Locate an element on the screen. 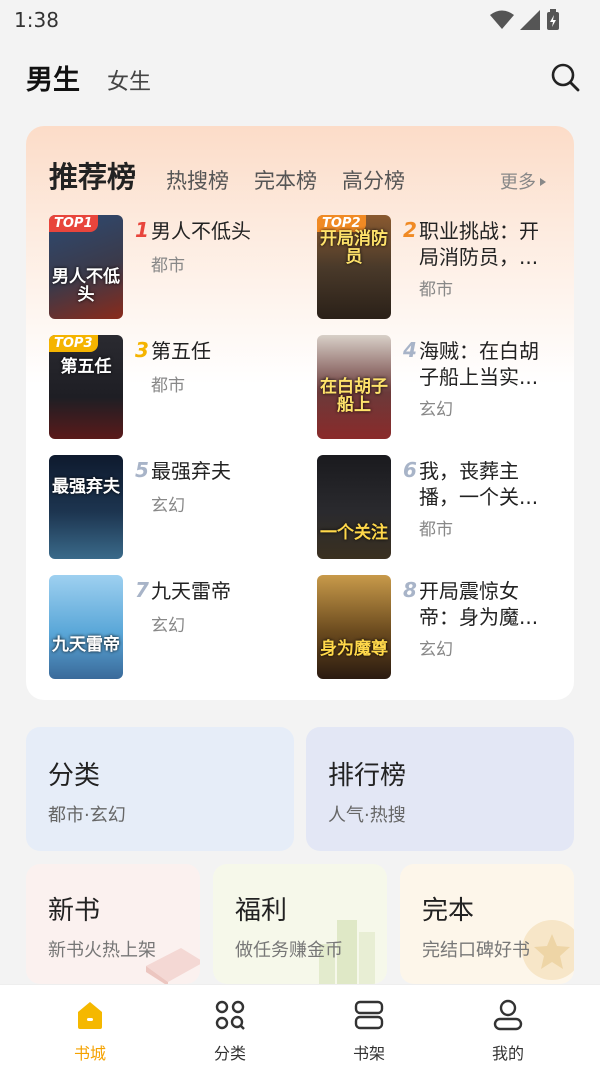 The image size is (600, 1066). tab-high-score: 高分榜 is located at coordinates (373, 180).